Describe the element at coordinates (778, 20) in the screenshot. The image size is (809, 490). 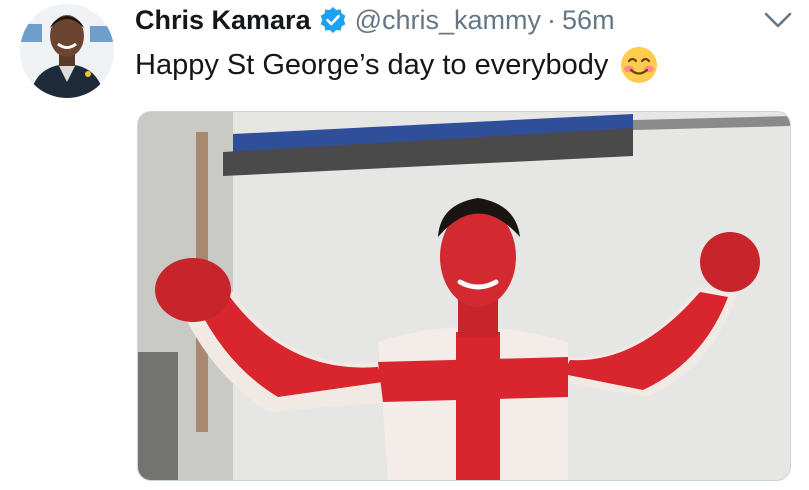
I see `chevron-down-icon` at that location.